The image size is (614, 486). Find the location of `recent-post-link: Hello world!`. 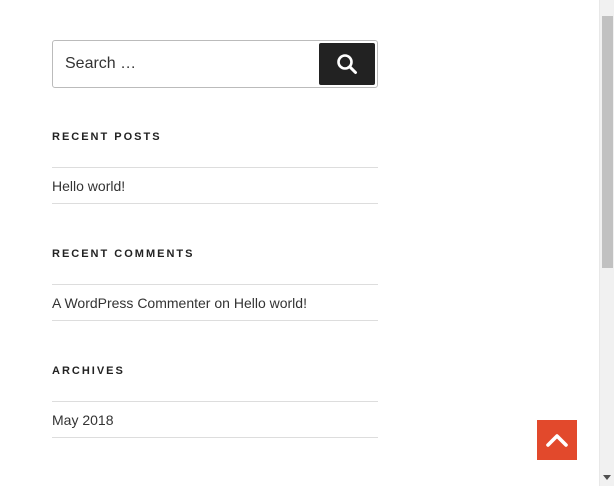

recent-post-link: Hello world! is located at coordinates (88, 186).